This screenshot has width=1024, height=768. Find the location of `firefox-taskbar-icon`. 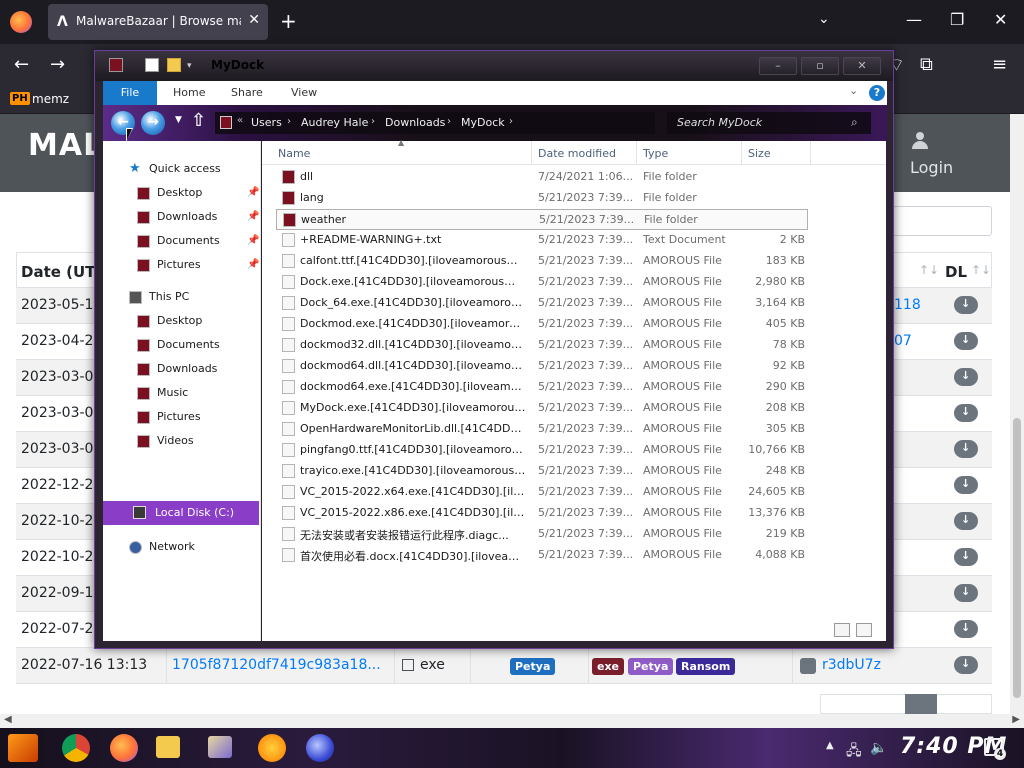

firefox-taskbar-icon is located at coordinates (124, 748).